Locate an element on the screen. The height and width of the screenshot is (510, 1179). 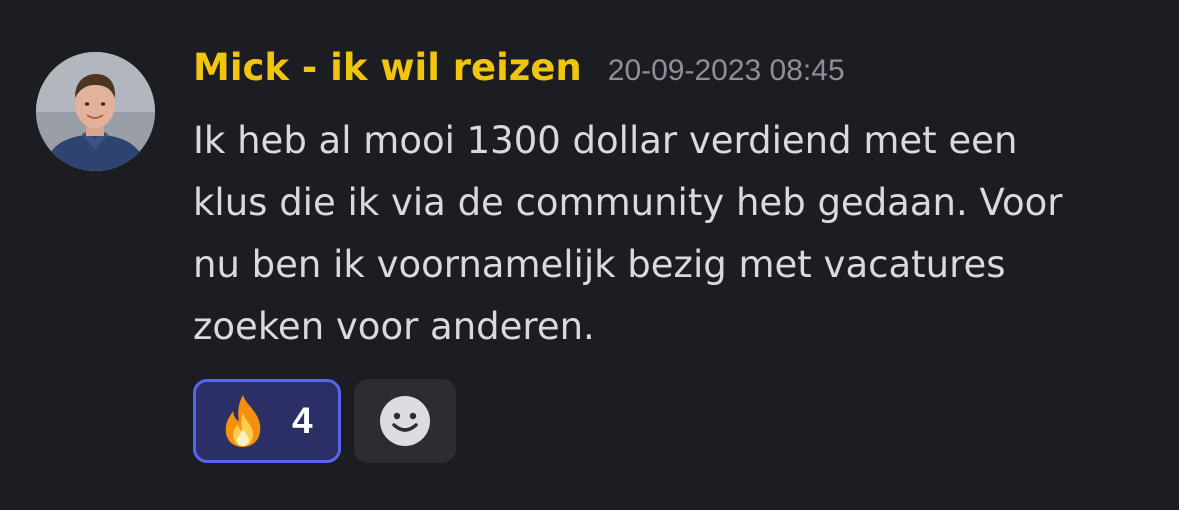
smiley-face-icon is located at coordinates (405, 421).